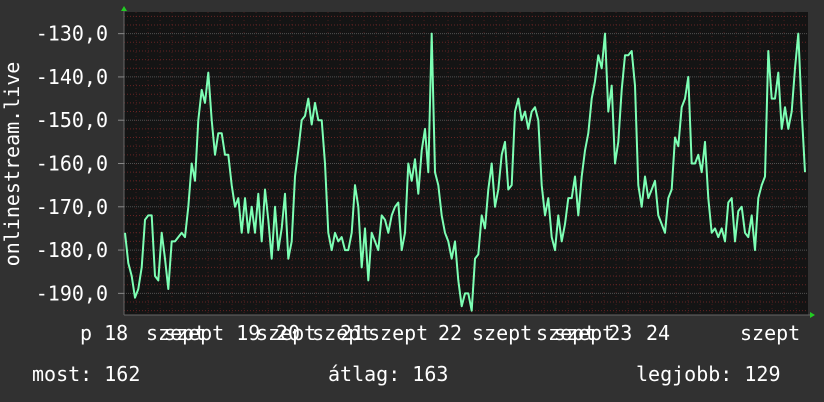 The width and height of the screenshot is (824, 402). I want to click on x-tick-label: szept 19, so click(212, 333).